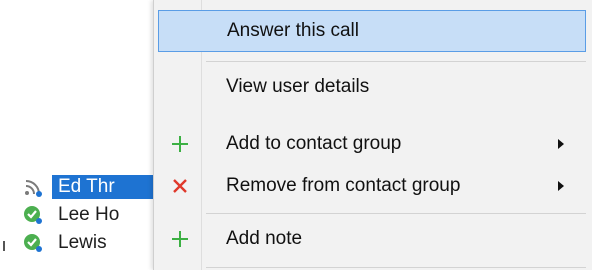  I want to click on menu-item-label: Add note, so click(264, 238).